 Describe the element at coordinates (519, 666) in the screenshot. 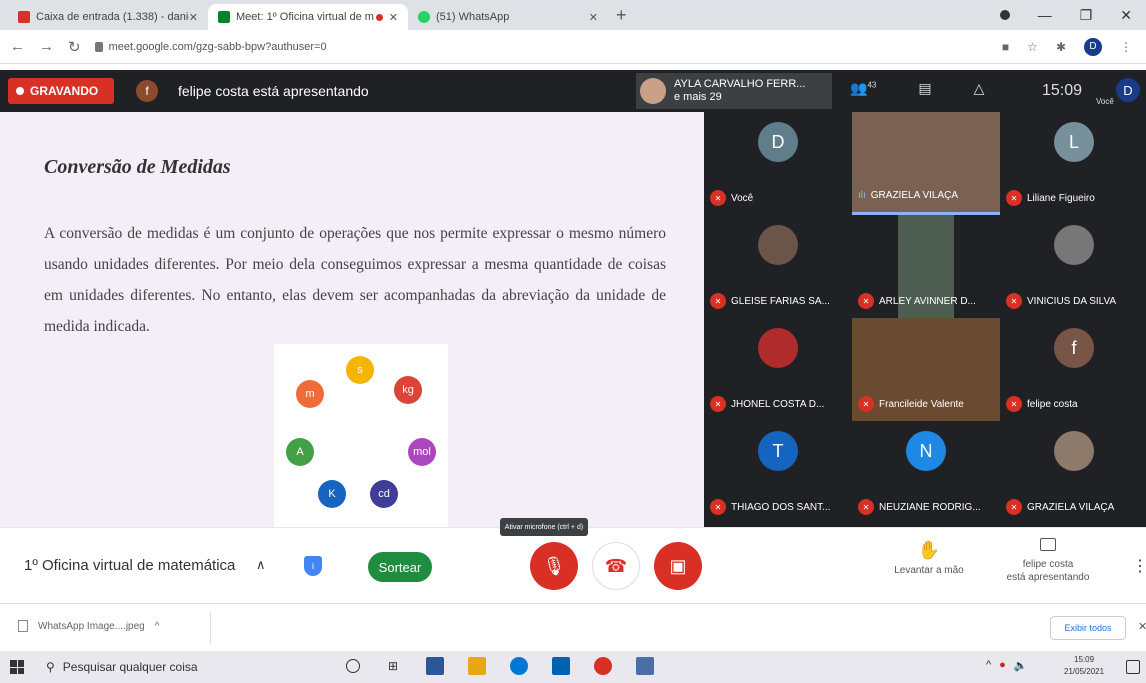

I see `edge-icon` at that location.